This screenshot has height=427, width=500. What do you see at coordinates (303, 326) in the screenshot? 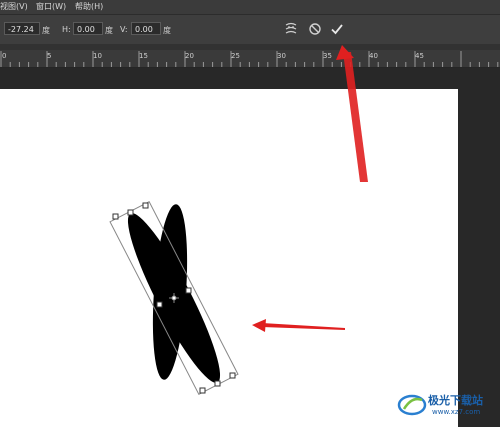
I see `annotation-arrow-left` at bounding box center [303, 326].